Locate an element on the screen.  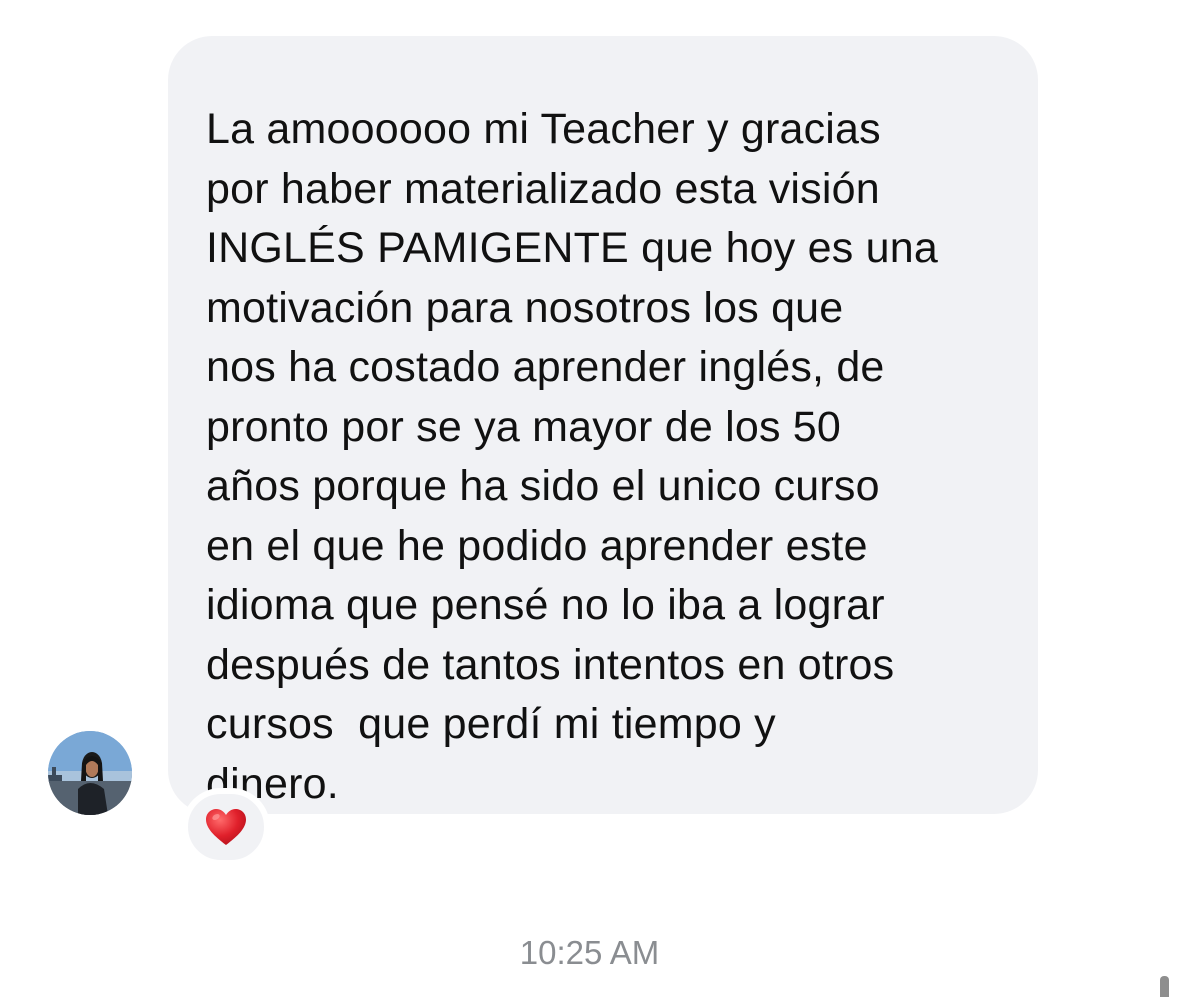
profile-photo-icon is located at coordinates (90, 773).